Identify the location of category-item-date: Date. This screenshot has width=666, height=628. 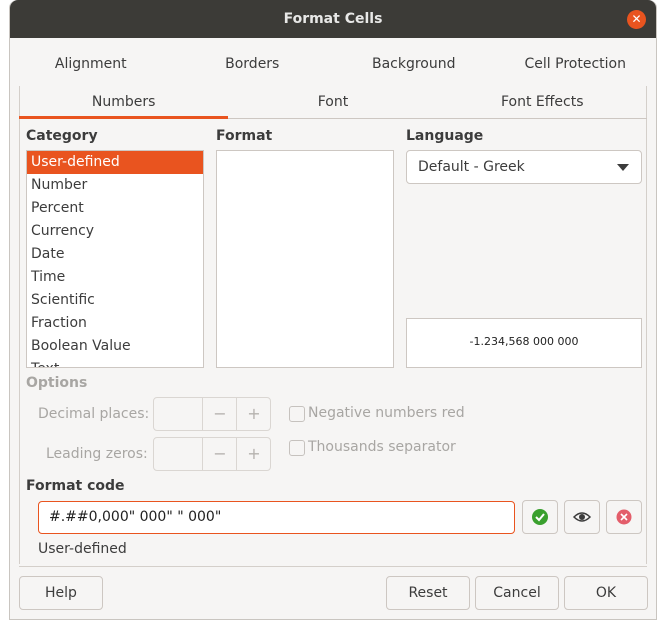
(115, 254).